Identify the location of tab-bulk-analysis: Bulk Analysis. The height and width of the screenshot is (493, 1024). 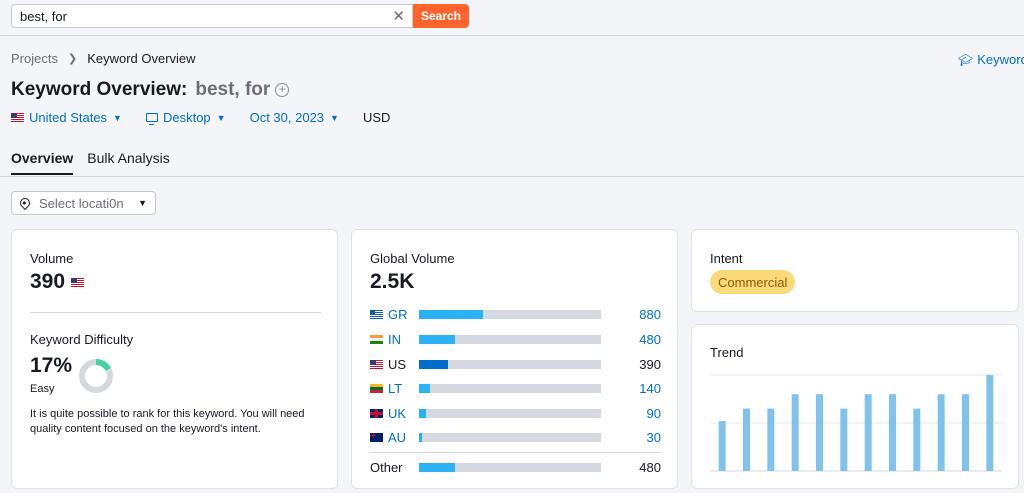
(128, 162).